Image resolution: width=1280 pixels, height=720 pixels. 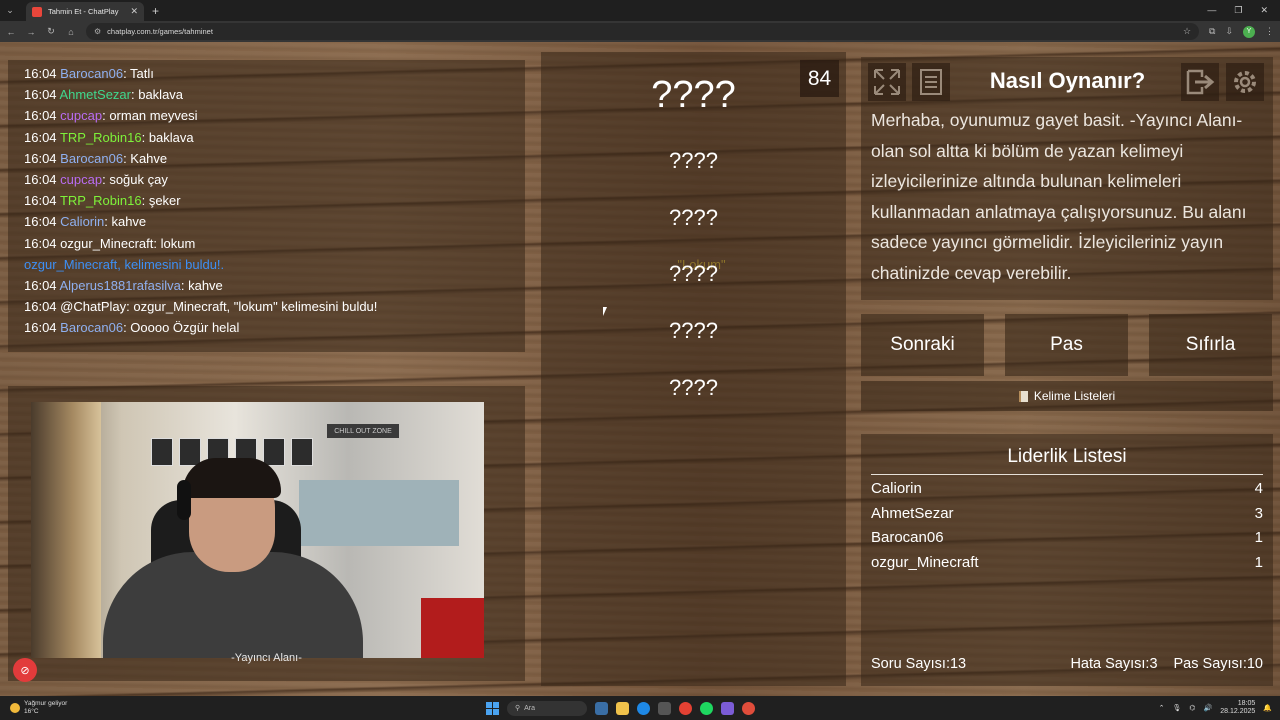 What do you see at coordinates (25, 670) in the screenshot?
I see `record-icon: ⊘` at bounding box center [25, 670].